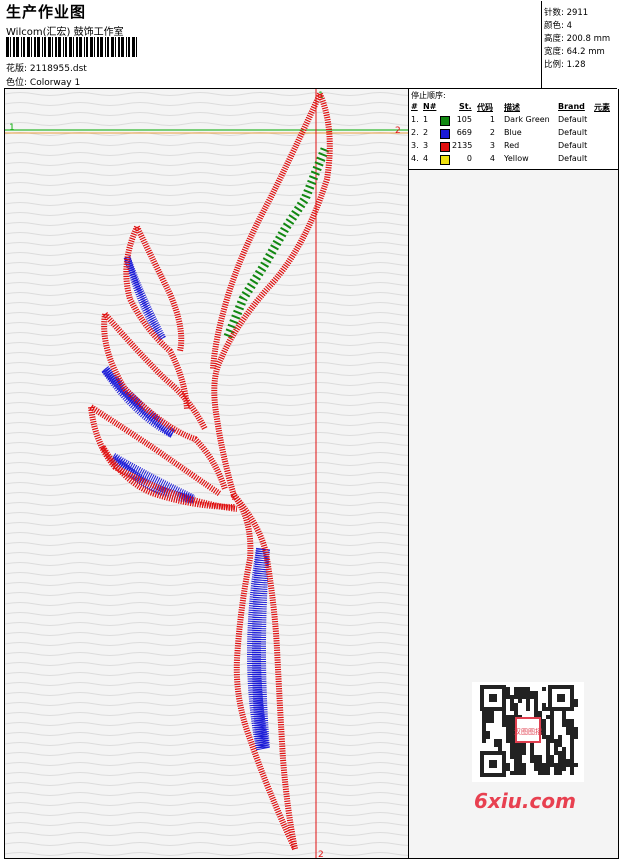  I want to click on watermark-text: 6xiu.com, so click(525, 801).